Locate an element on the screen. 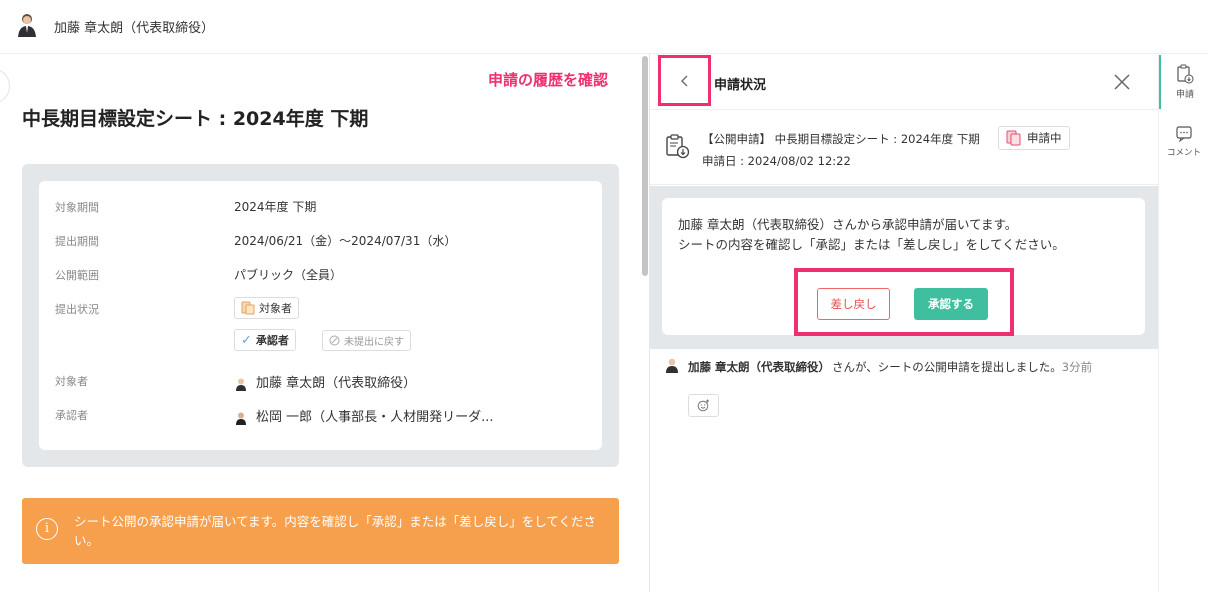 The image size is (1208, 592). sidebar-item-label: 申請 is located at coordinates (1184, 95).